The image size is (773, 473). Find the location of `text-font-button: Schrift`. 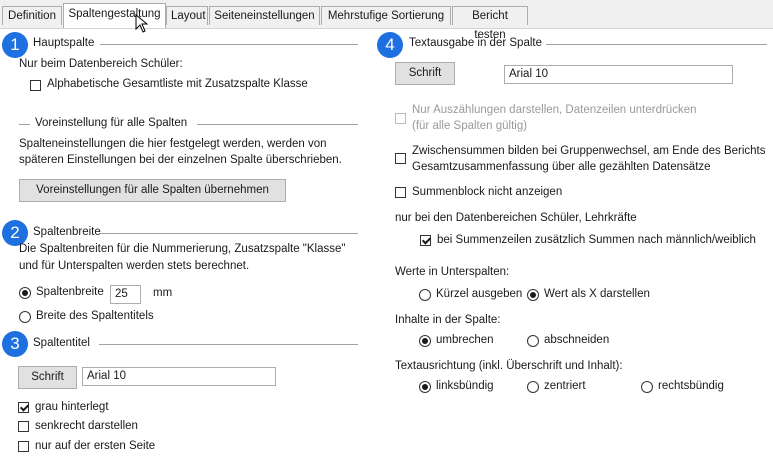

text-font-button: Schrift is located at coordinates (425, 73).